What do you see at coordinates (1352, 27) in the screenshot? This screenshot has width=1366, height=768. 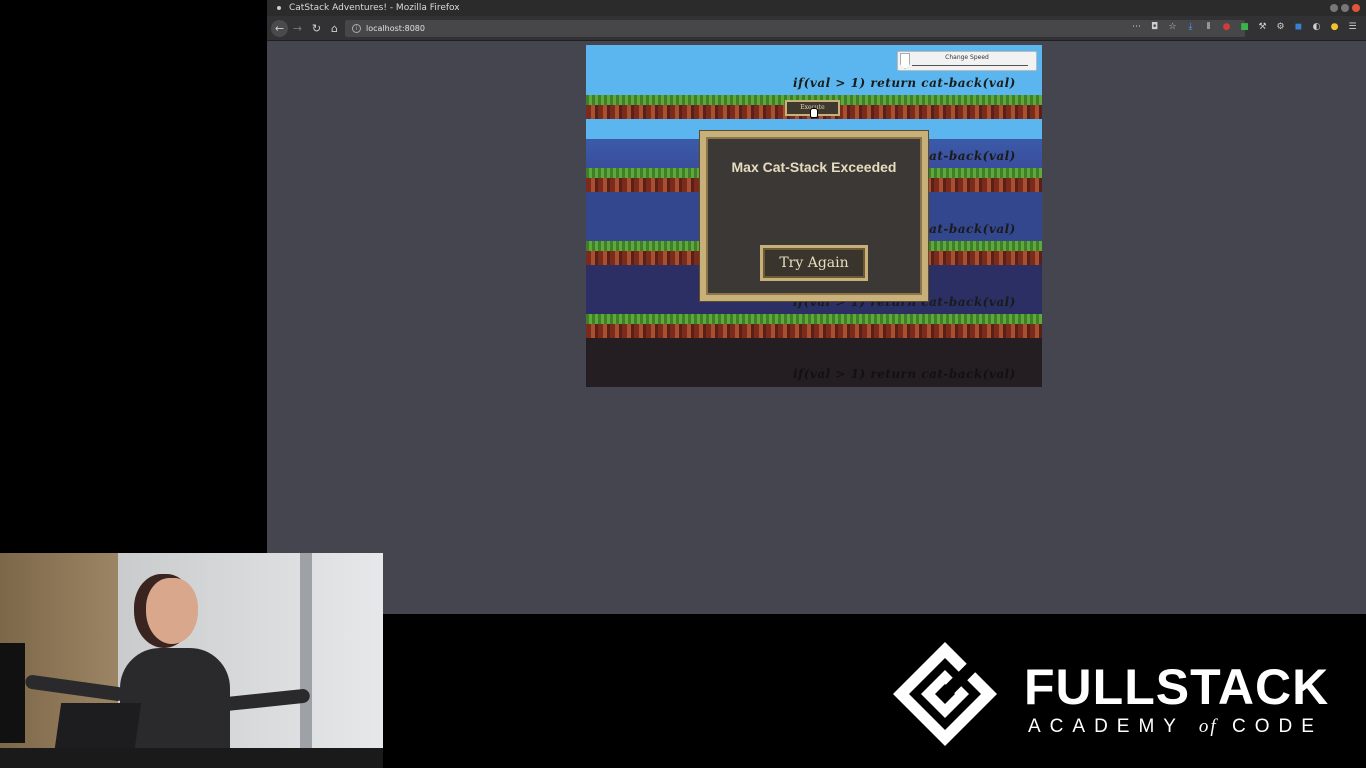 I see `menu-icon: ☰` at bounding box center [1352, 27].